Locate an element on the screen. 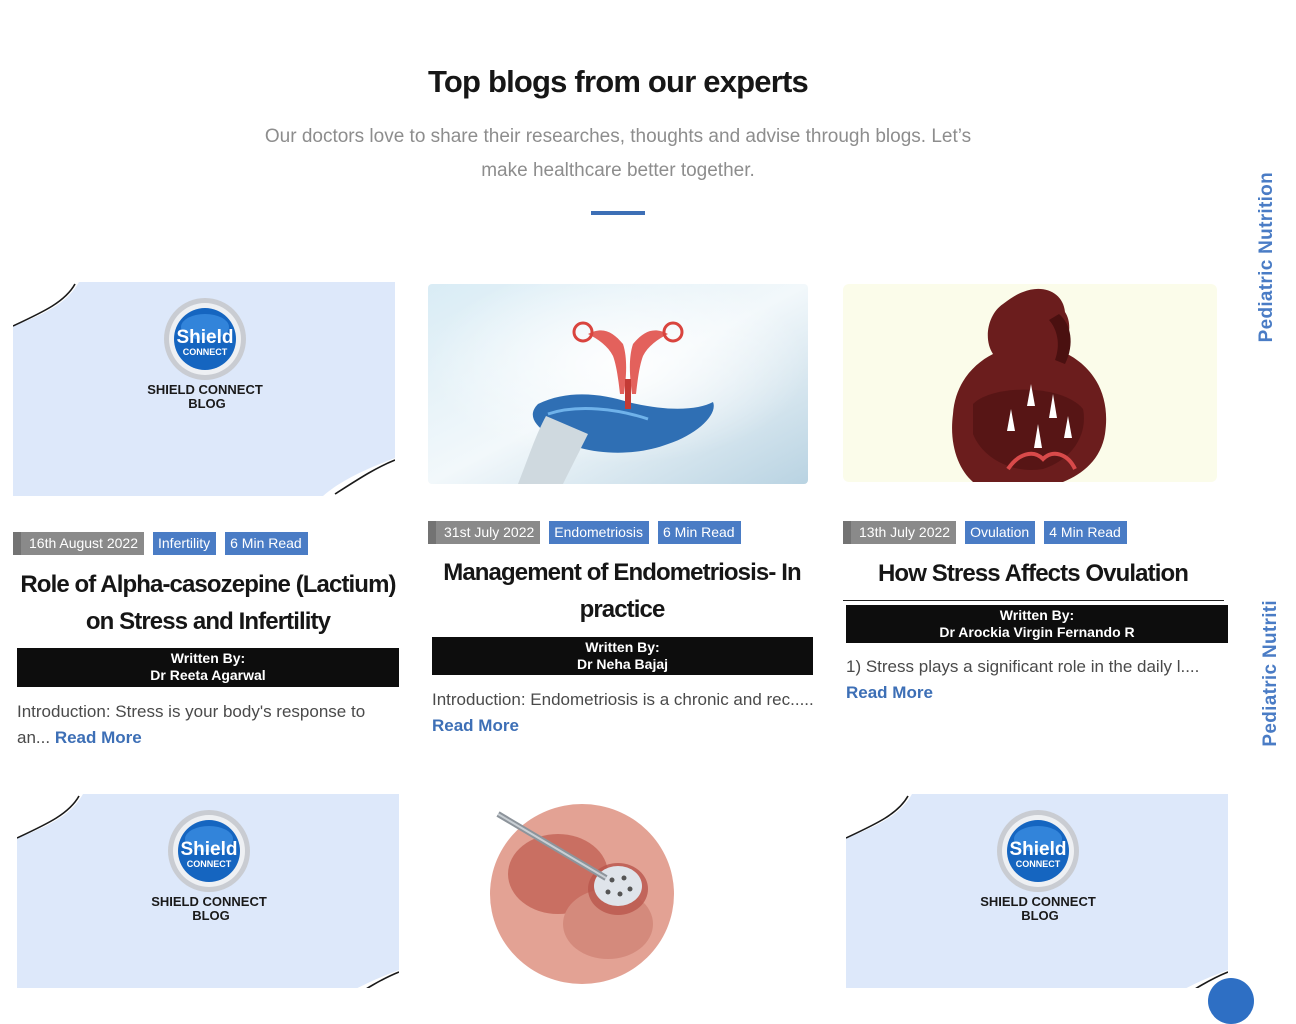 This screenshot has width=1296, height=1024. post-title: How Stress Affects Ovulation is located at coordinates (1033, 573).